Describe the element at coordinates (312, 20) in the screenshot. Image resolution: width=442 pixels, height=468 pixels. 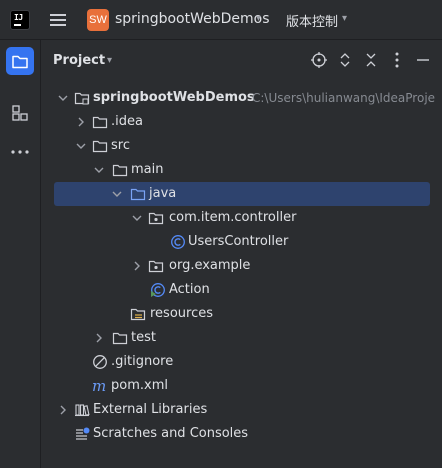
I see `vcs-widget: 版本控制` at that location.